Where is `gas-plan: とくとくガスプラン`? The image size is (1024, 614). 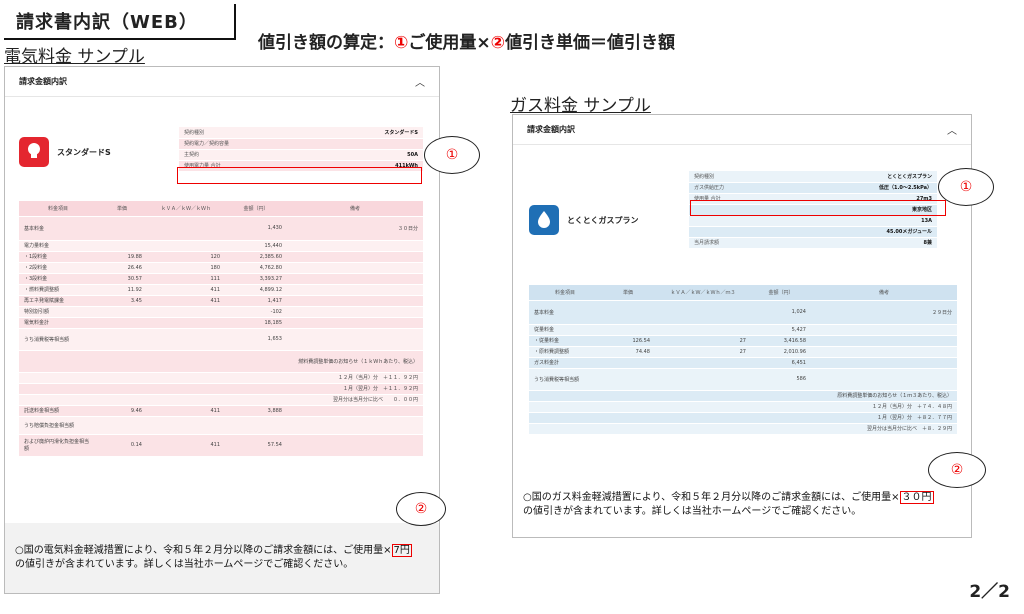 gas-plan: とくとくガスプラン is located at coordinates (584, 220).